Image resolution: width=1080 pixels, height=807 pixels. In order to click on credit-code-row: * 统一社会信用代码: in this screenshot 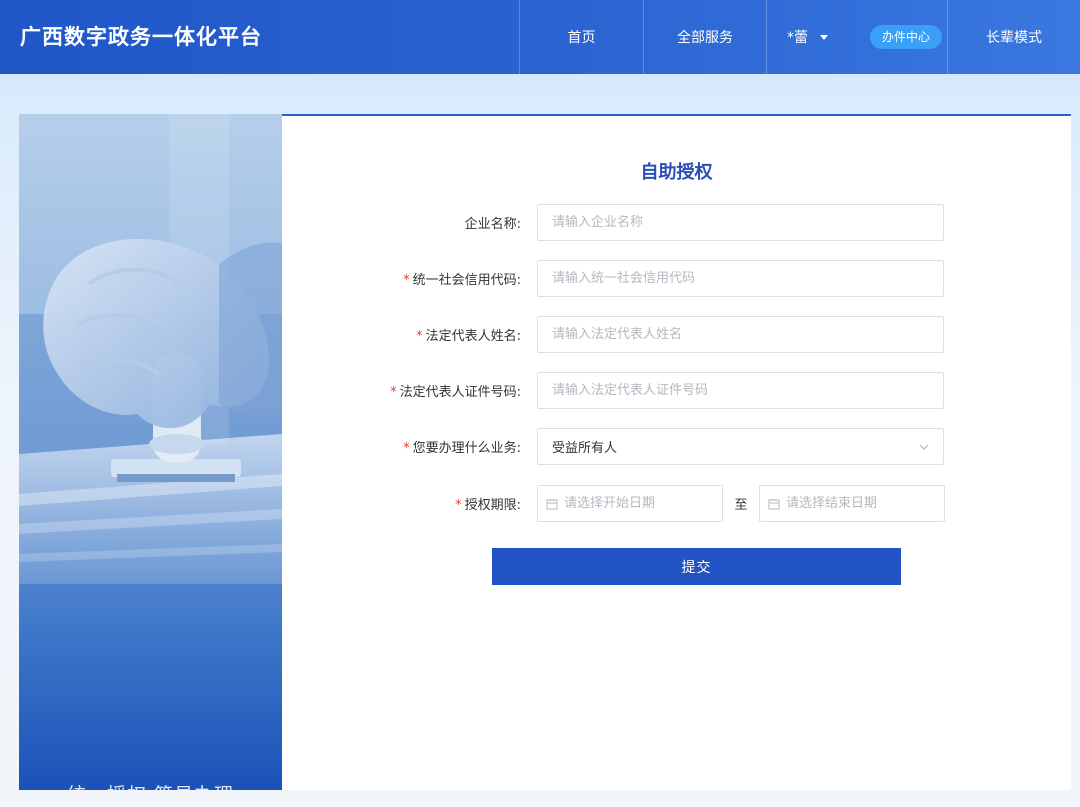, I will do `click(613, 278)`.